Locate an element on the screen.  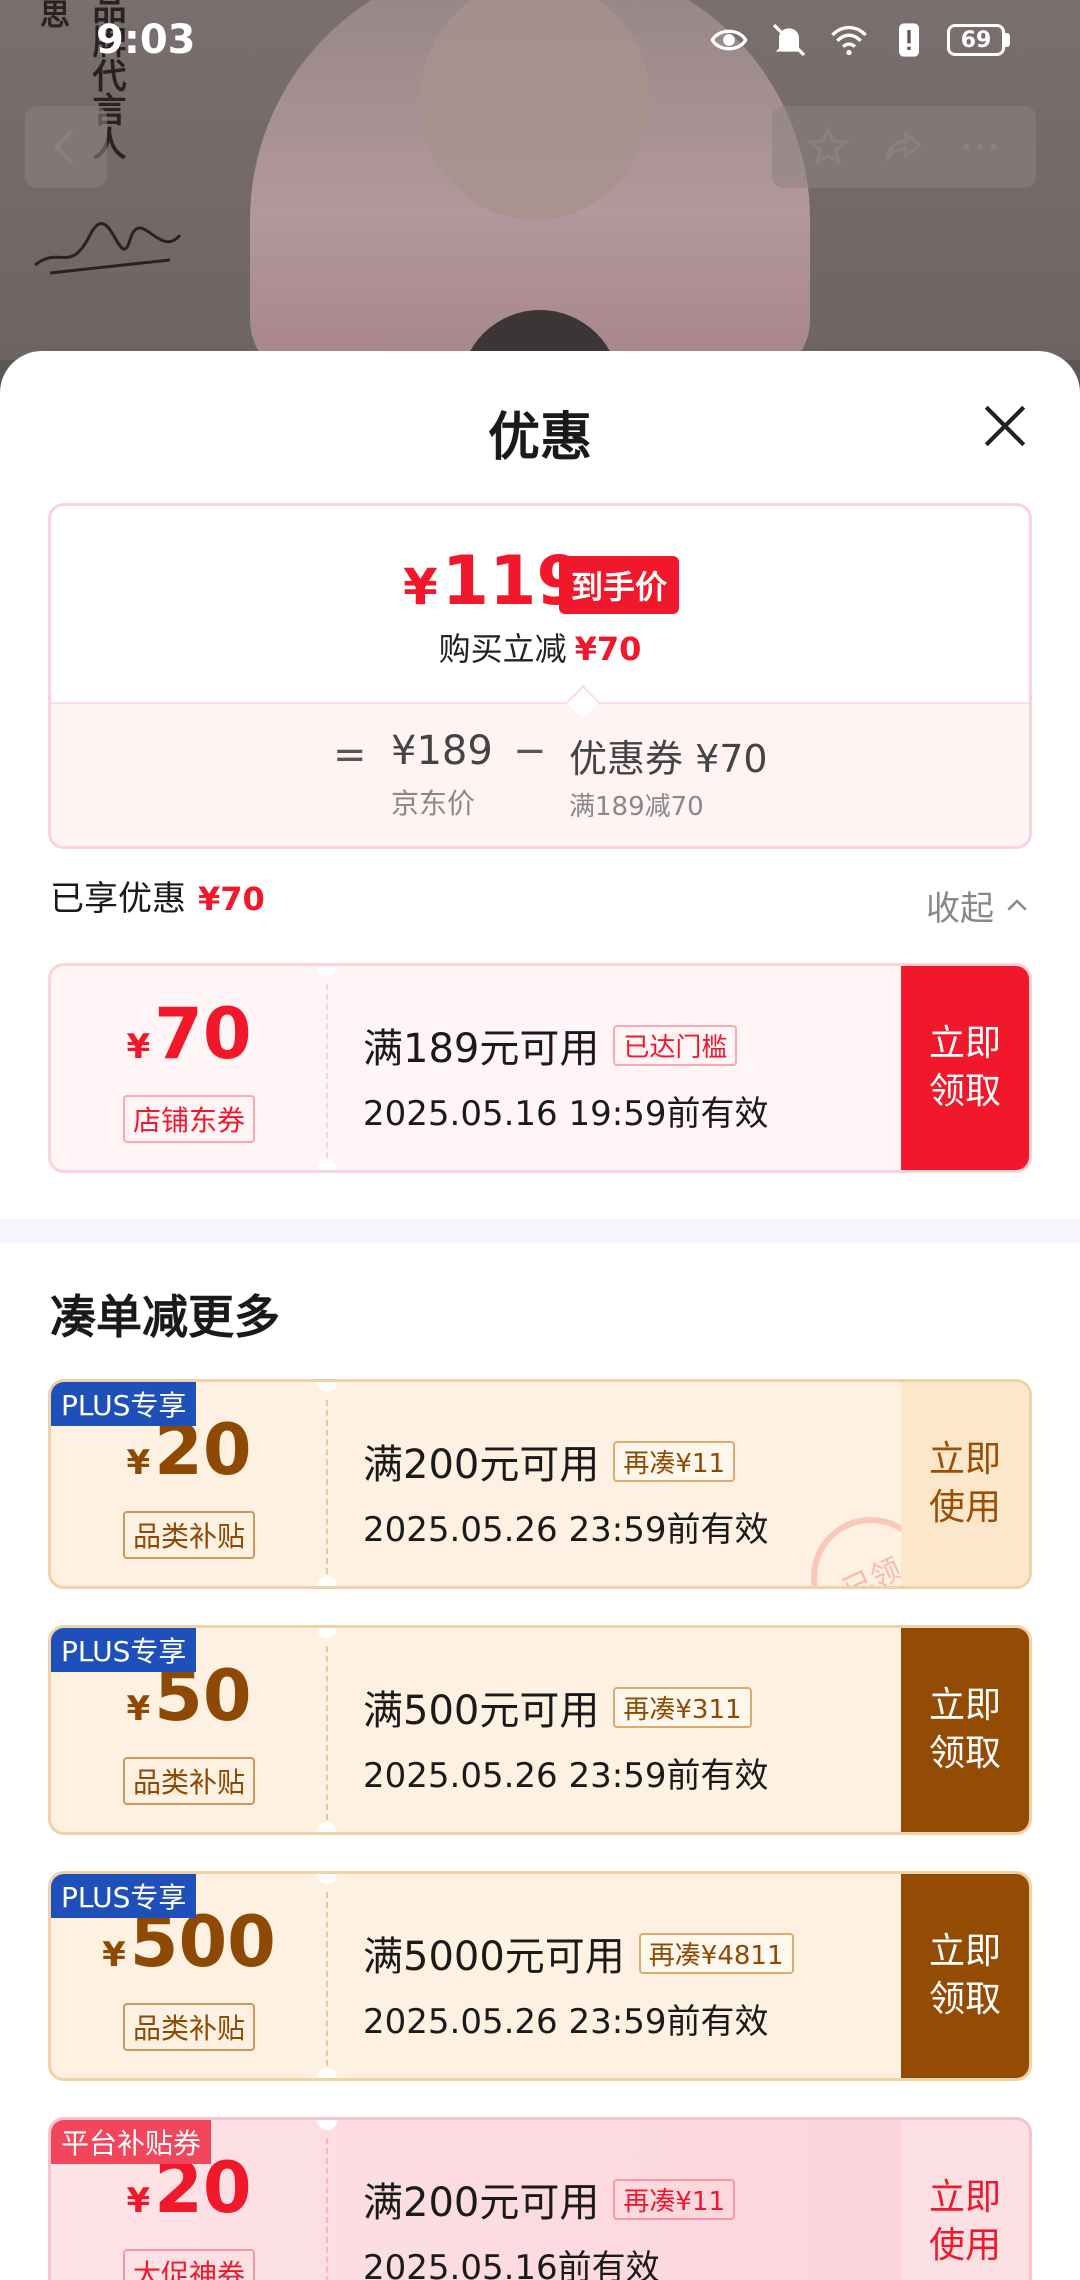
wifi-icon is located at coordinates (849, 40).